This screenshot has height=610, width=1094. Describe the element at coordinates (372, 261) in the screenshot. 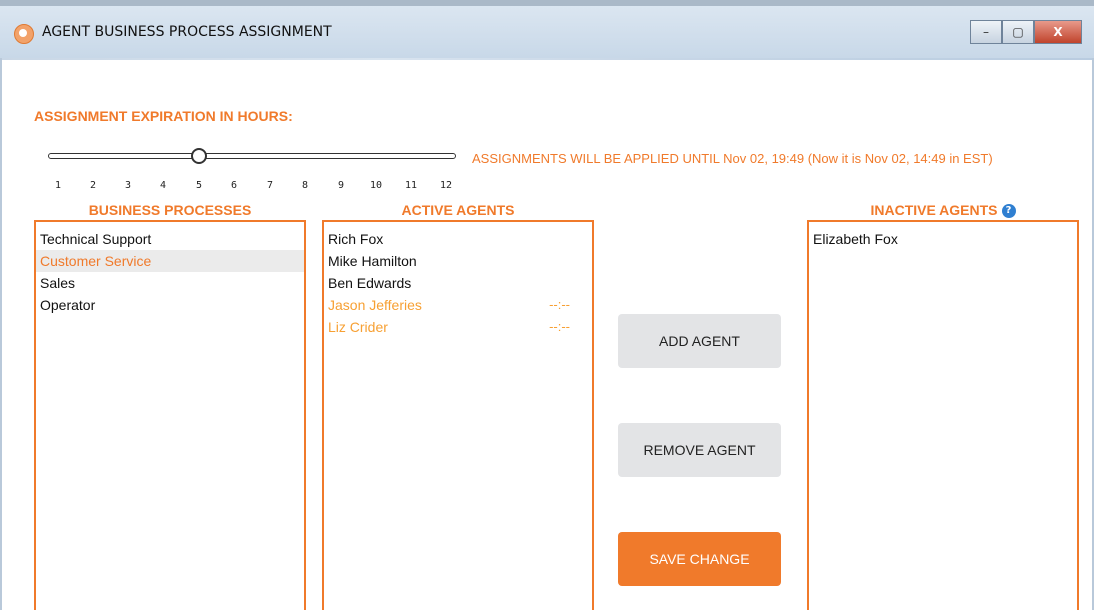

I see `agent-name: Mike Hamilton` at that location.